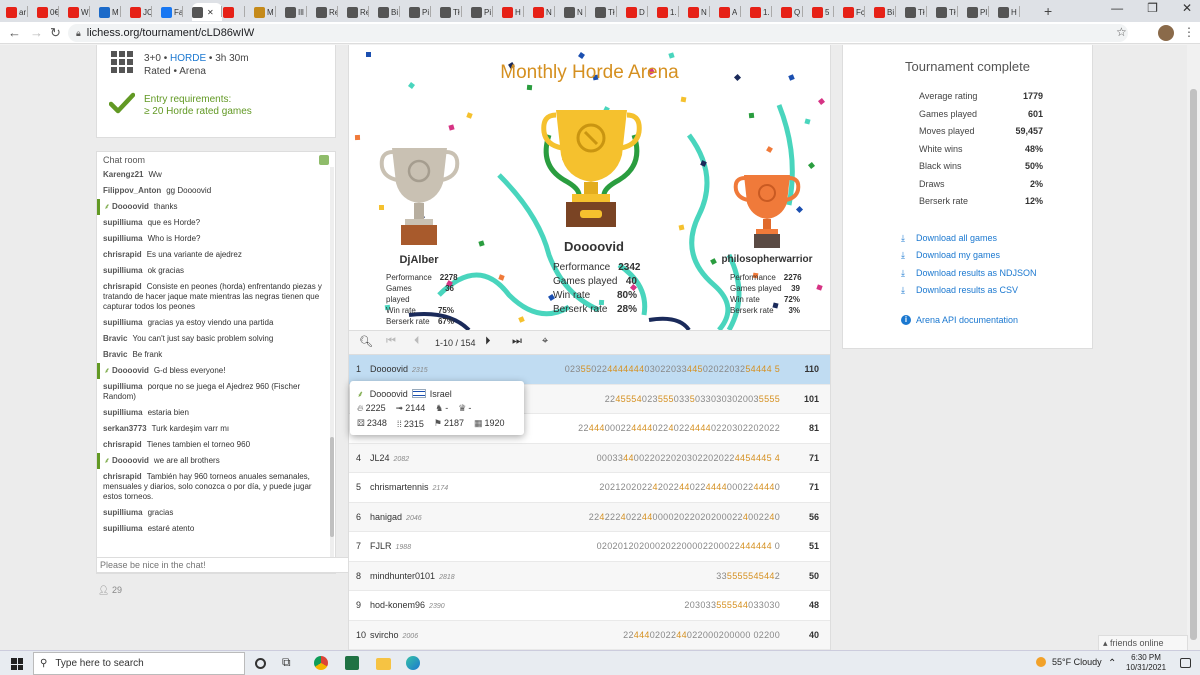 The image size is (1200, 675). What do you see at coordinates (969, 290) in the screenshot?
I see `download-link: ⤓ Download results as CSV` at bounding box center [969, 290].